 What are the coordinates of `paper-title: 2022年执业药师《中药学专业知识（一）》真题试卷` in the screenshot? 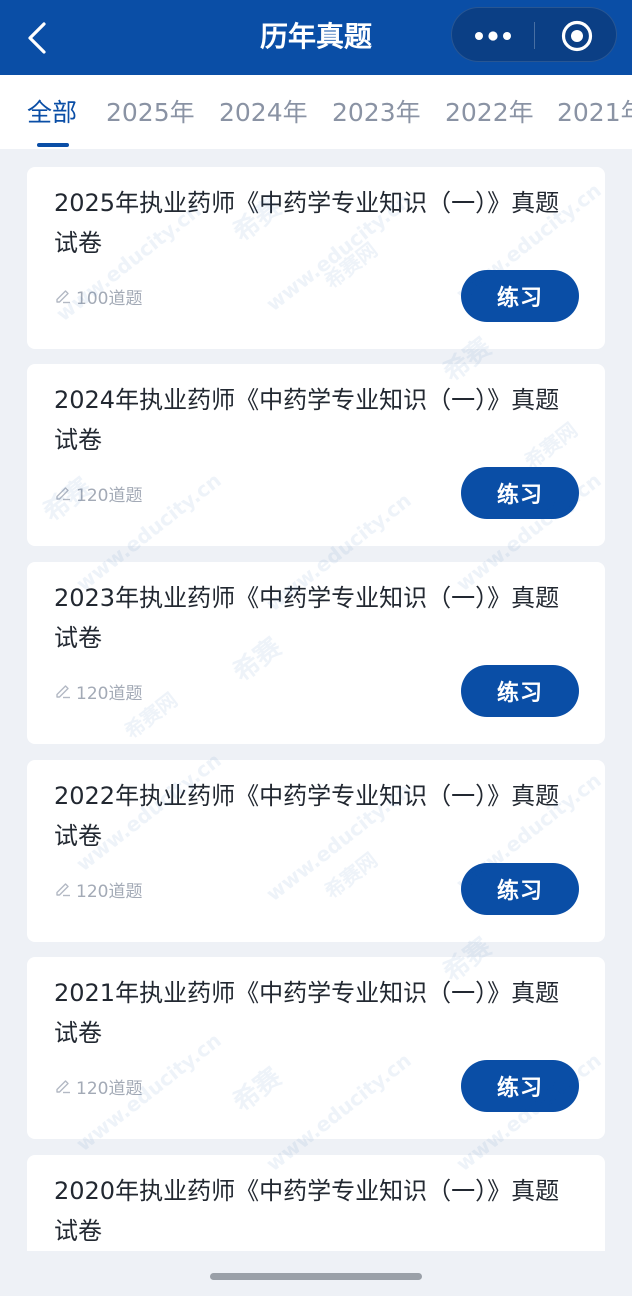 It's located at (307, 816).